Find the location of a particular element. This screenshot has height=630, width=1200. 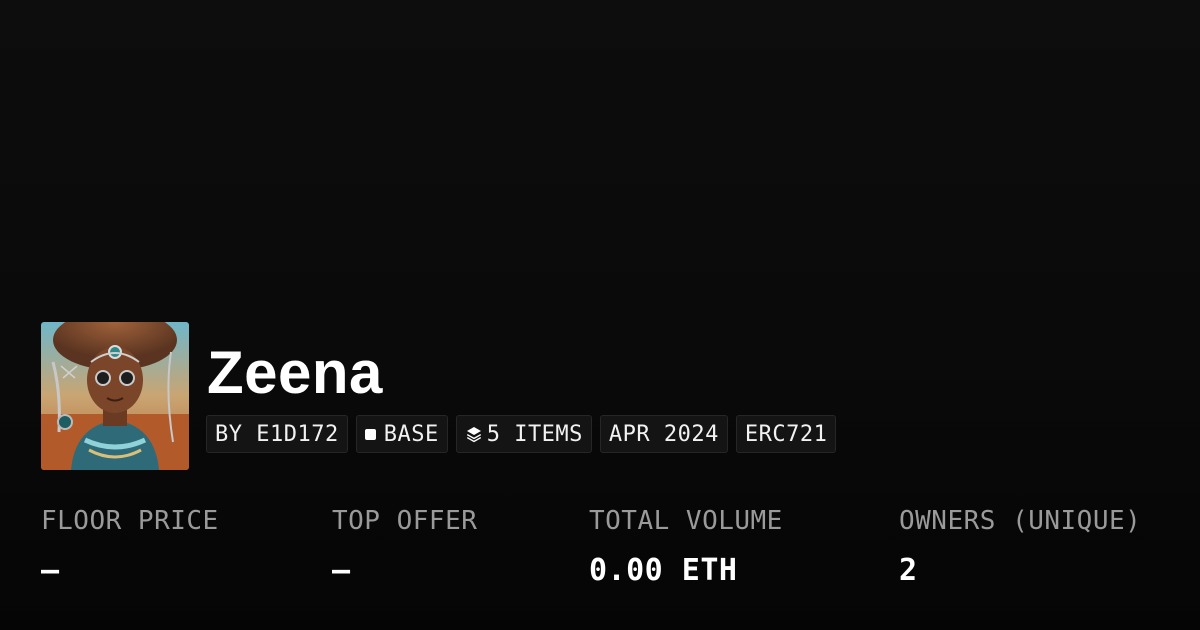

stat-label: OWNERS (UNIQUE) is located at coordinates (1020, 521).